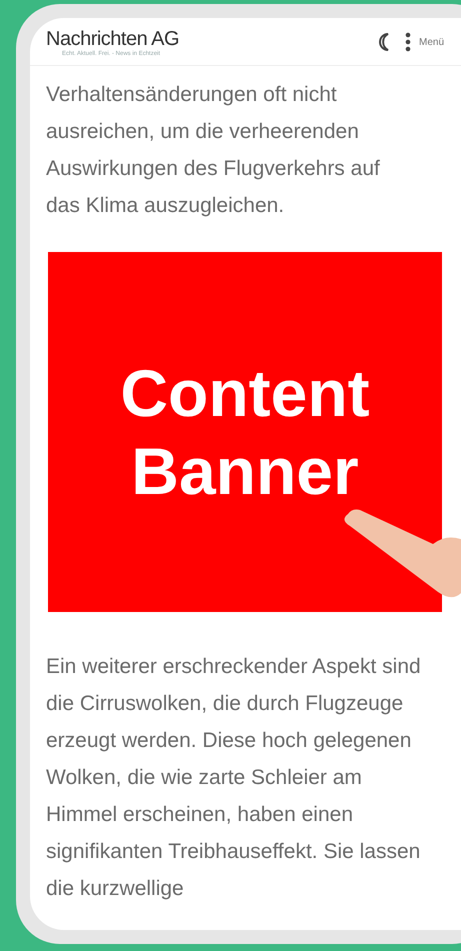 The image size is (461, 951). I want to click on banner-title: Banner, so click(245, 471).